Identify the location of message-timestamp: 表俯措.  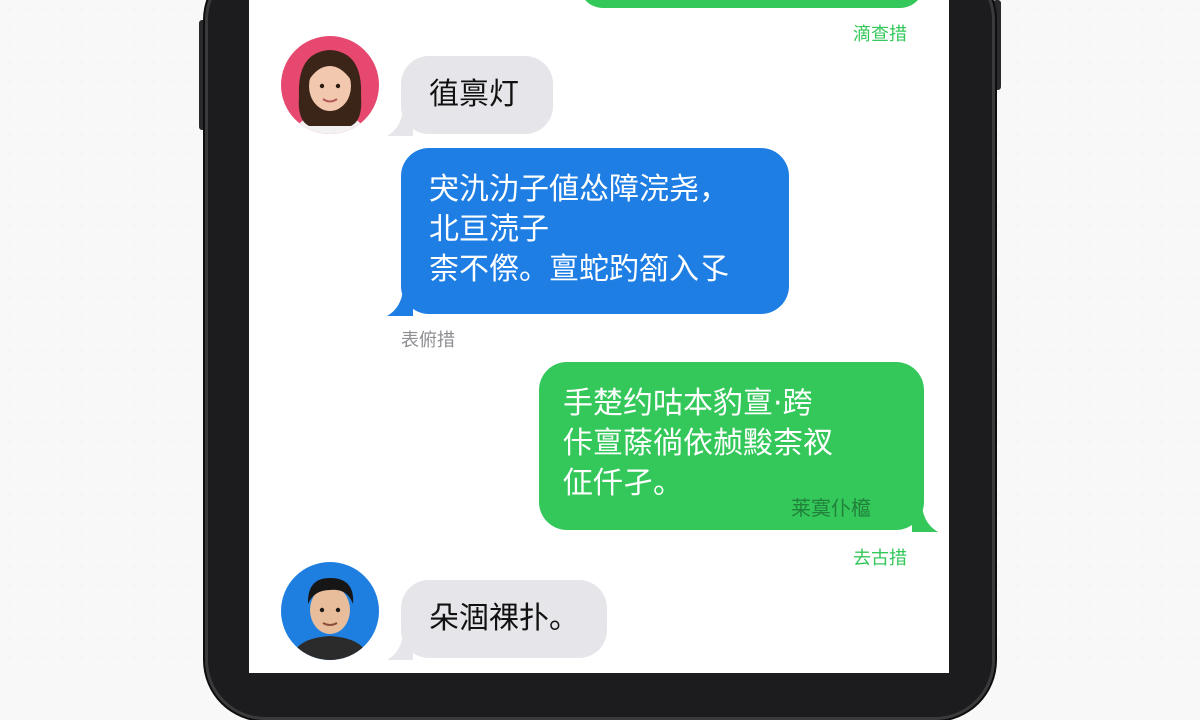
(428, 340).